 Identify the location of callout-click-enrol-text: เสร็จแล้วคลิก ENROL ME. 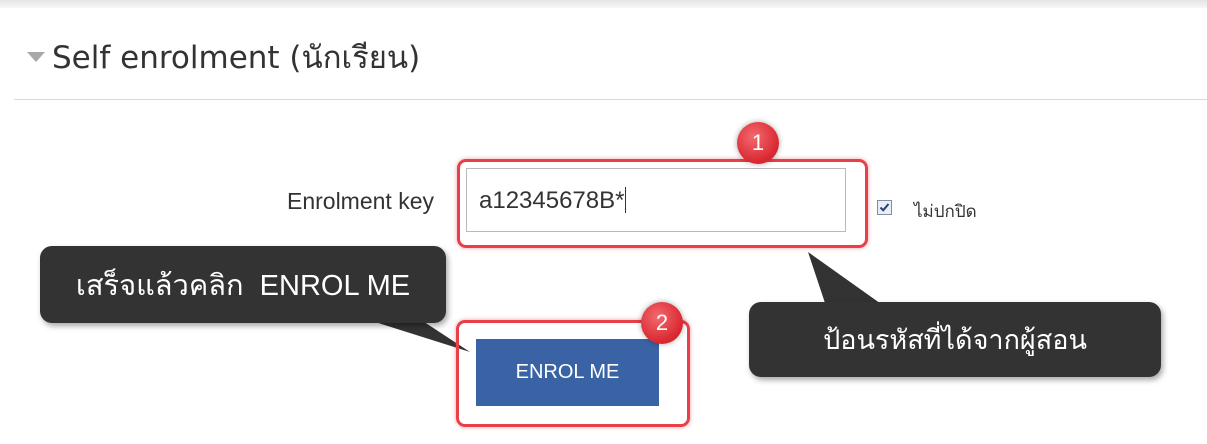
(243, 285).